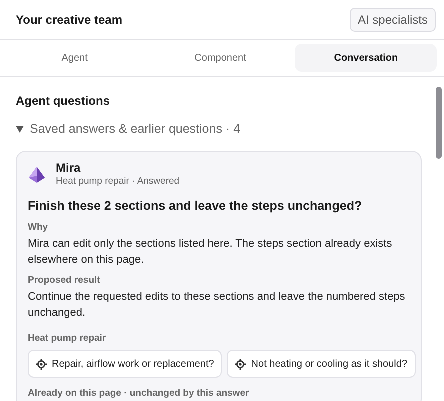  Describe the element at coordinates (196, 206) in the screenshot. I see `question-text: Finish these 2 sections and leave the steps unchanged?` at that location.